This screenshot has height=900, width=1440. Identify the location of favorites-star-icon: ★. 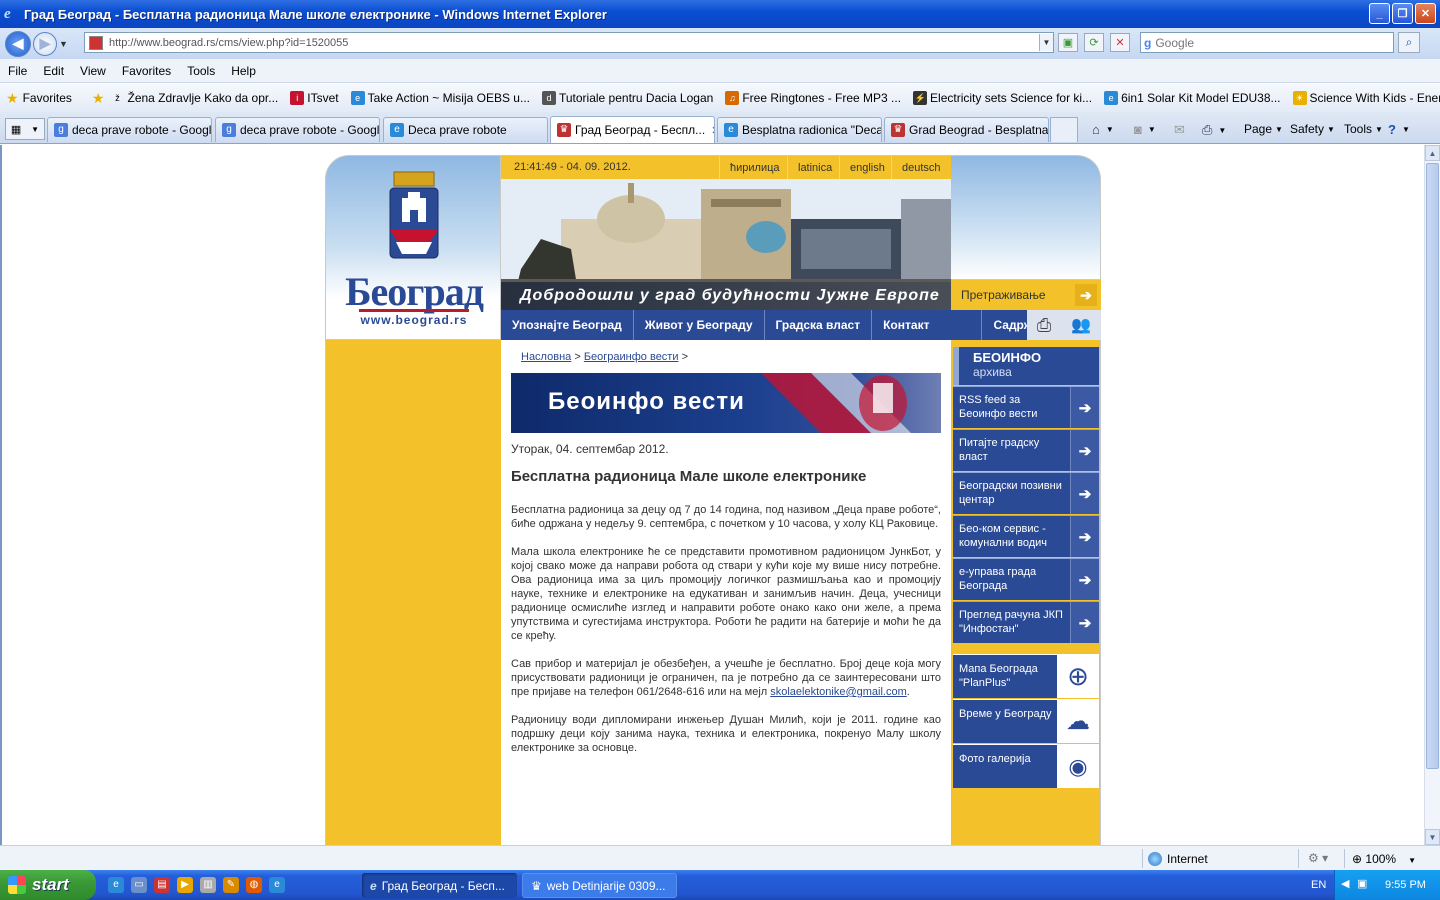
(12, 98).